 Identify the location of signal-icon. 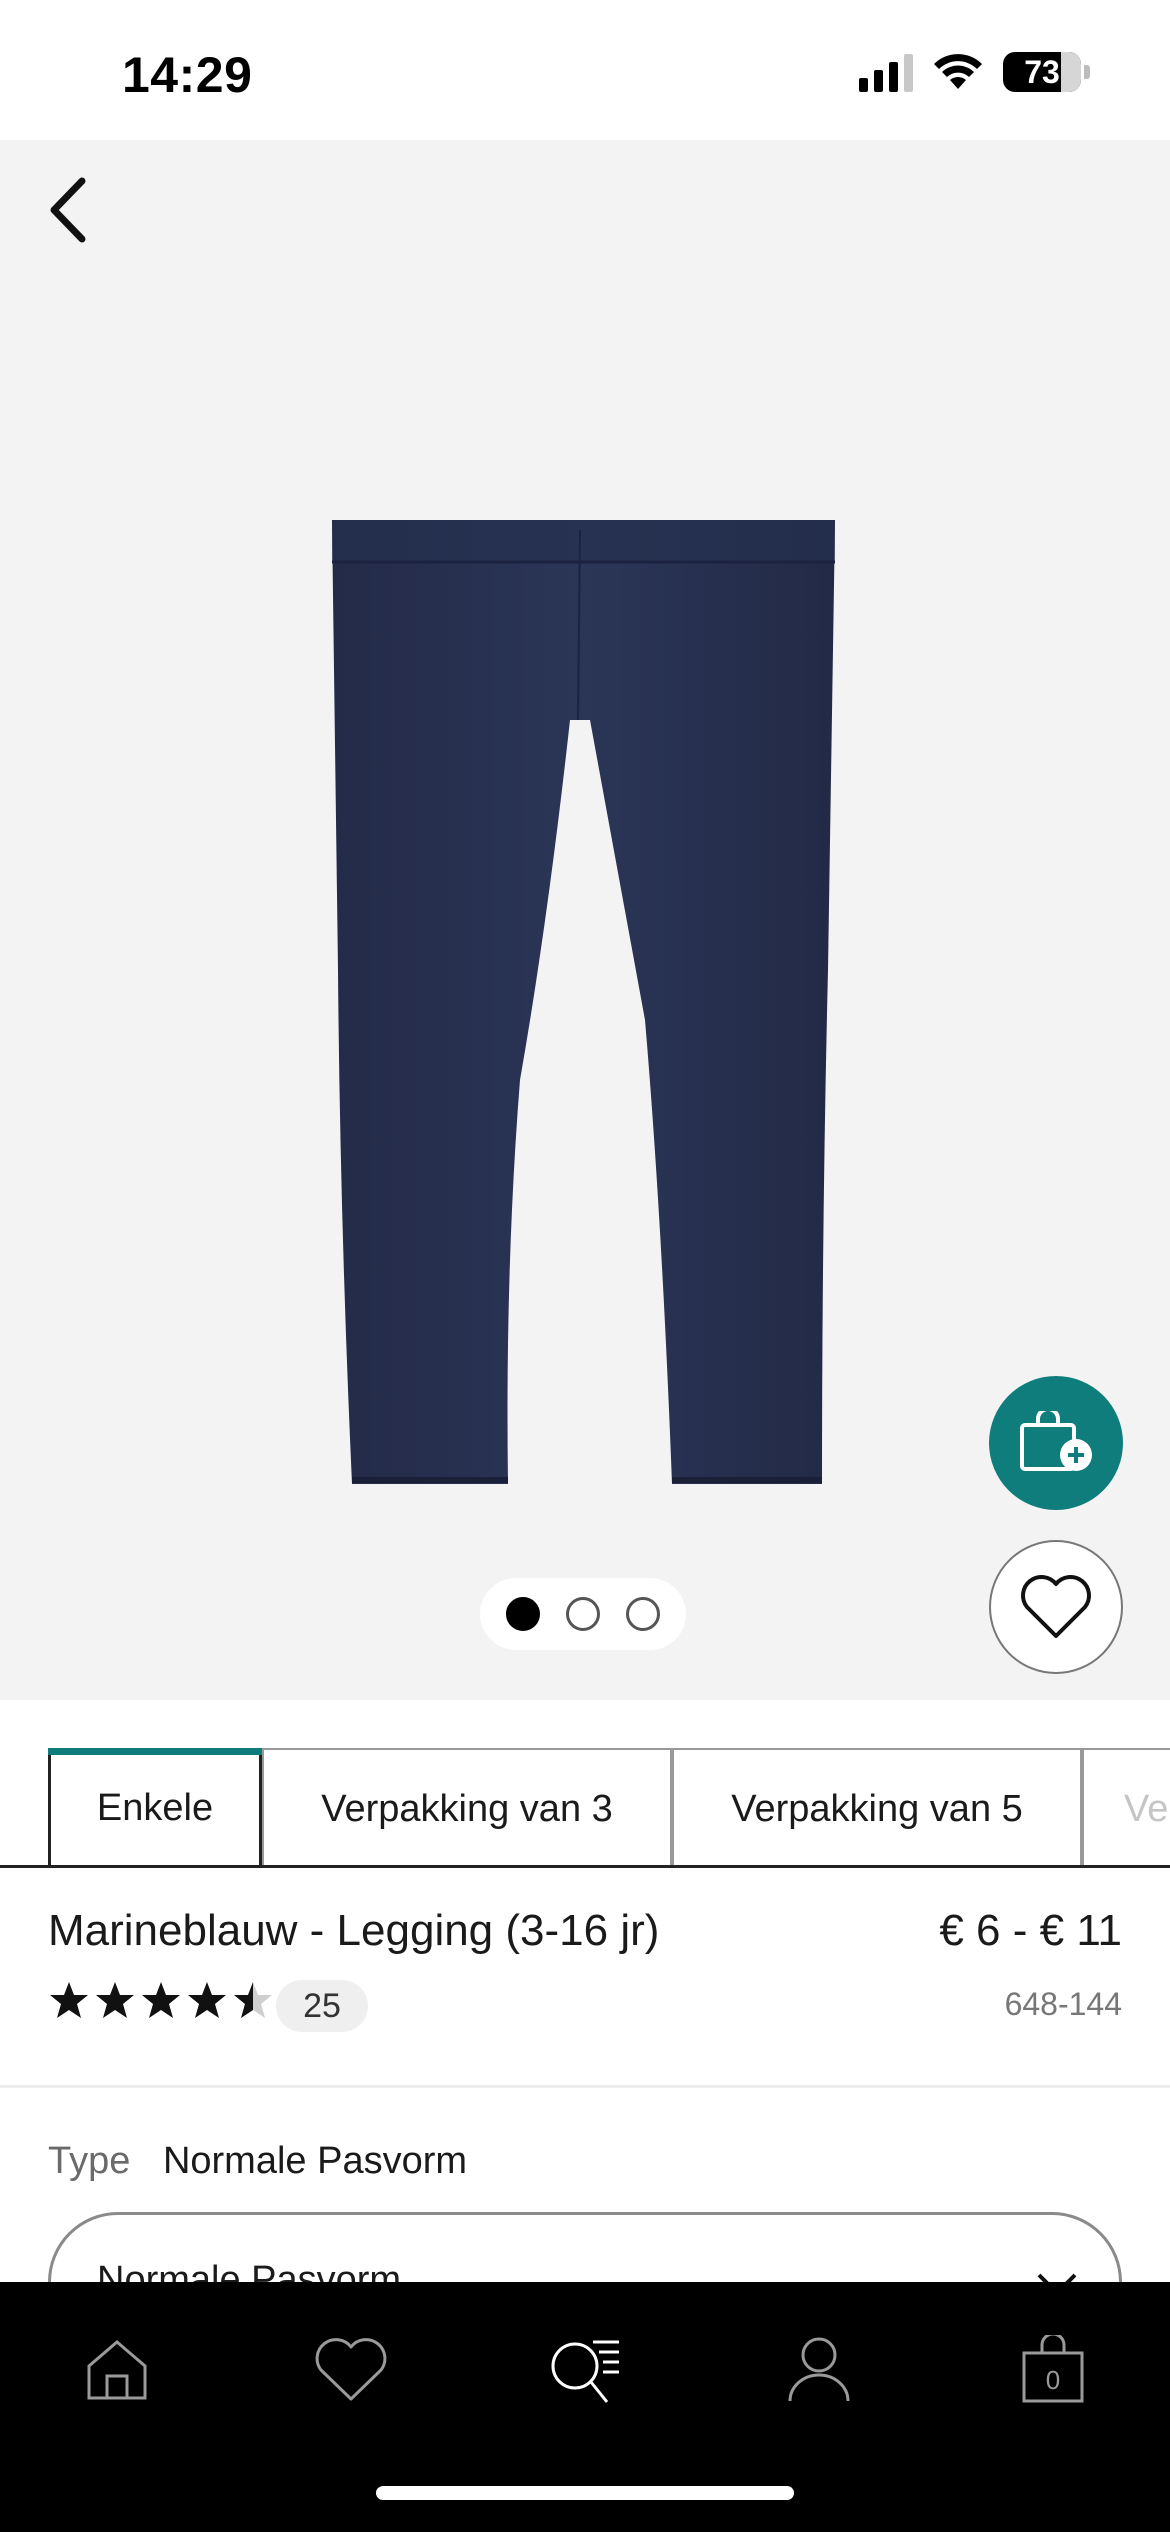
(886, 72).